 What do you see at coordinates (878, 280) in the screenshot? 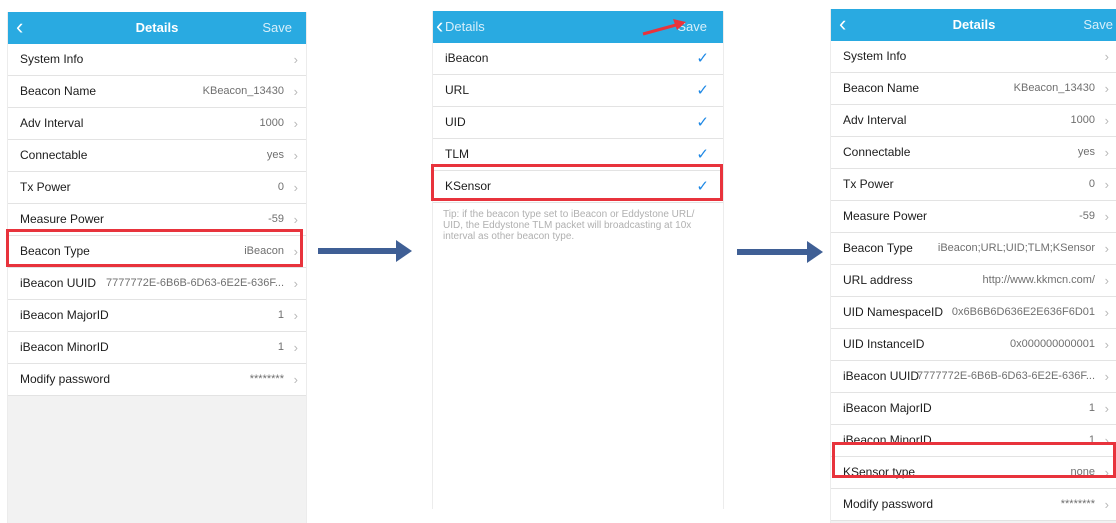
I see `row-label: URL address` at bounding box center [878, 280].